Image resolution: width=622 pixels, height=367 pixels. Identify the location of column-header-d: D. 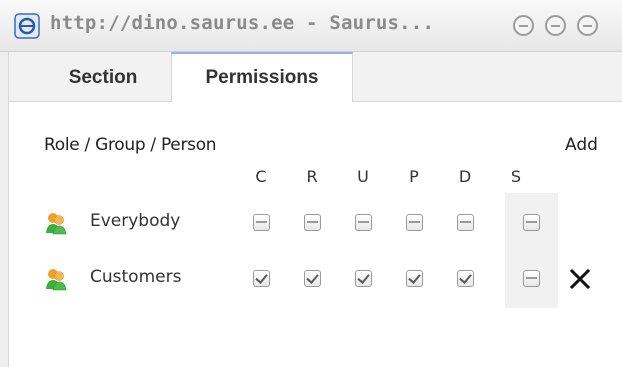
(465, 176).